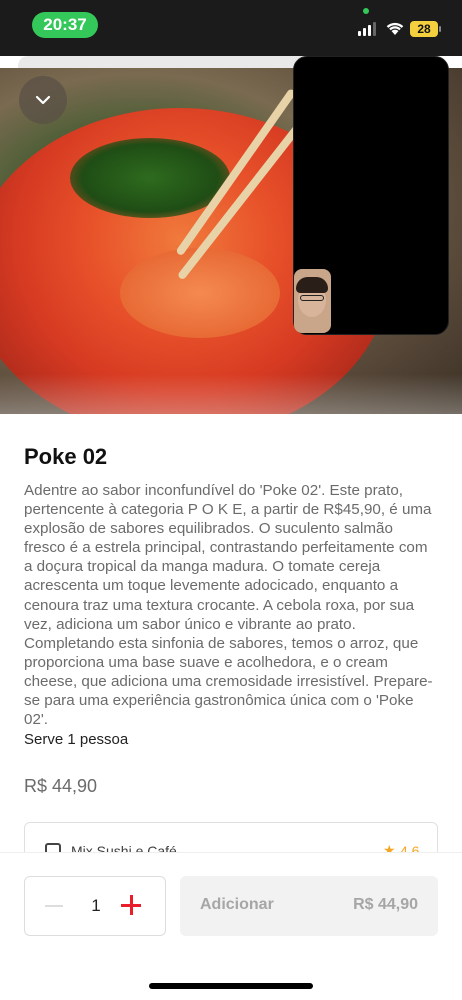 The height and width of the screenshot is (1000, 462). I want to click on add-button-label: Adicionar, so click(237, 904).